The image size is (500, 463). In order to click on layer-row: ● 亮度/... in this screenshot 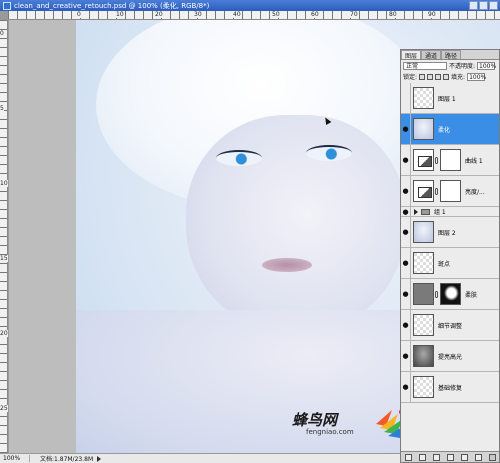, I will do `click(450, 191)`.